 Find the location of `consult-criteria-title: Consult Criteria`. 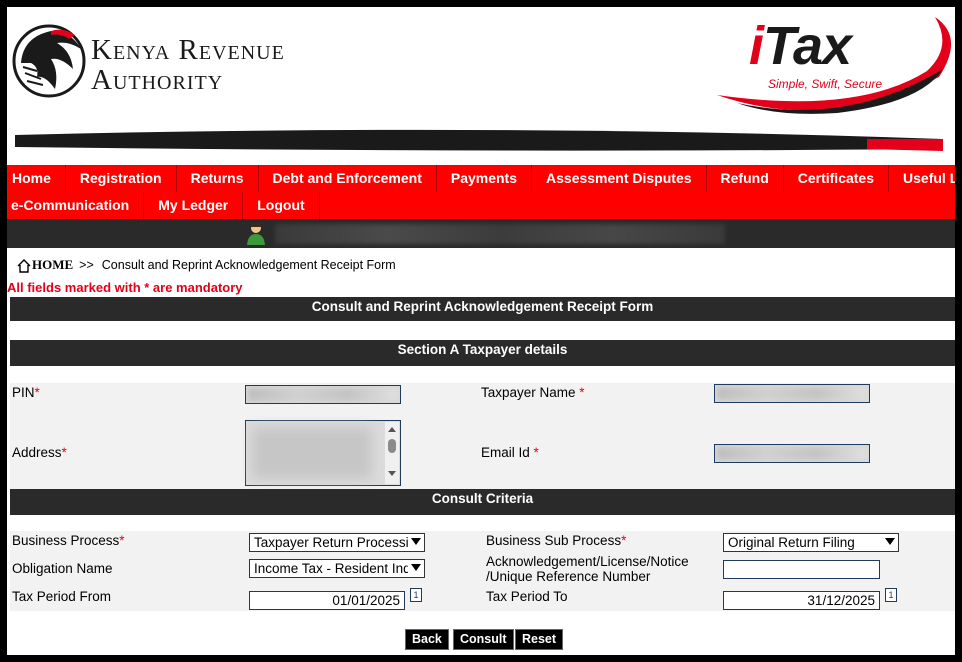

consult-criteria-title: Consult Criteria is located at coordinates (482, 502).